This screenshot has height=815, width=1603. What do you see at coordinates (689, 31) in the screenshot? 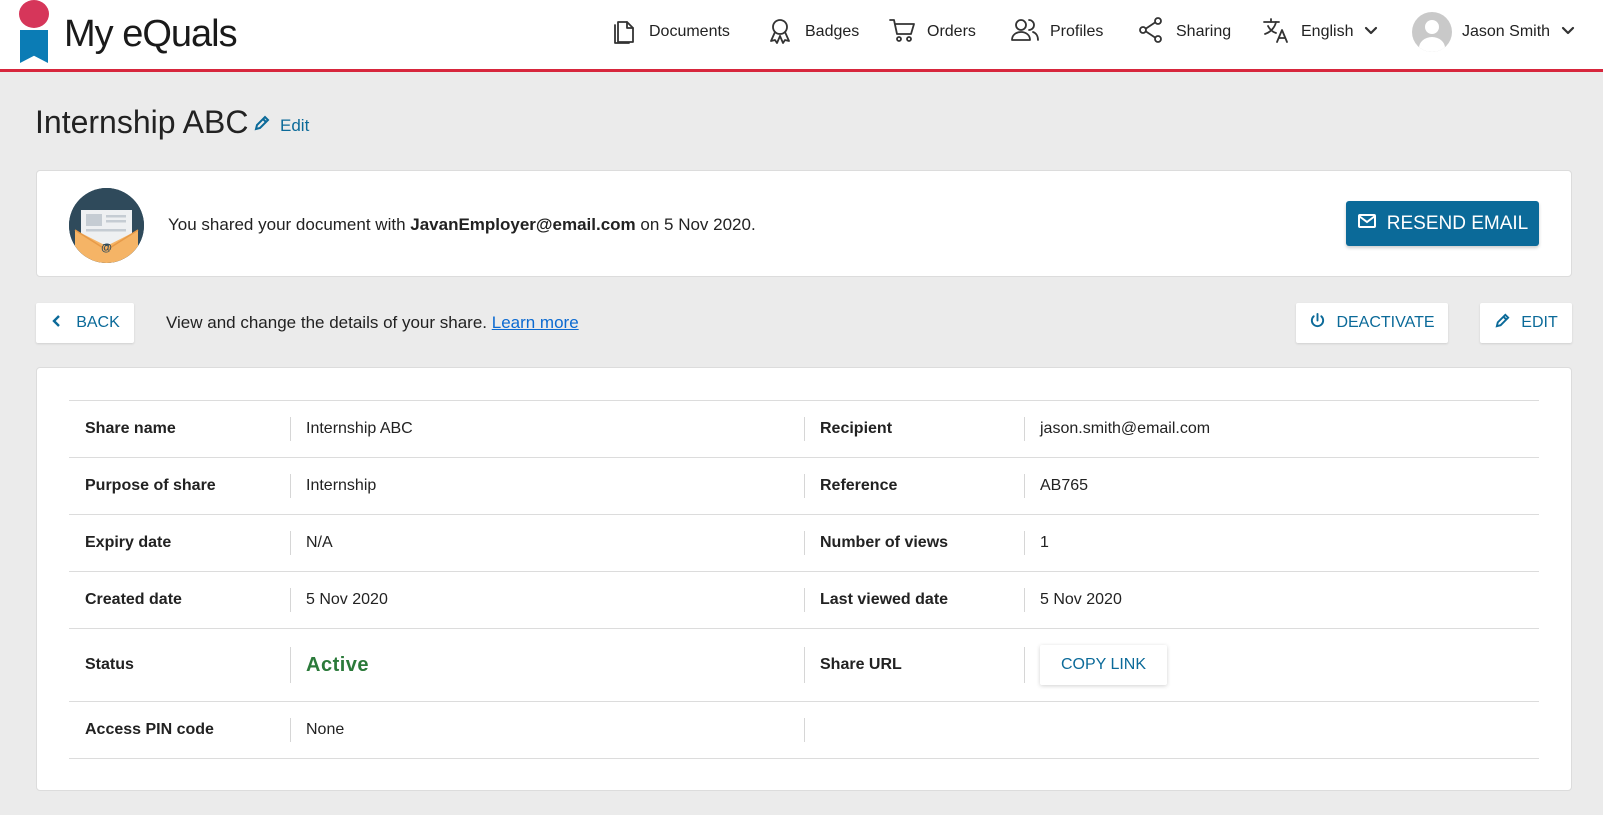
I see `nav-documents-label: Documents` at bounding box center [689, 31].